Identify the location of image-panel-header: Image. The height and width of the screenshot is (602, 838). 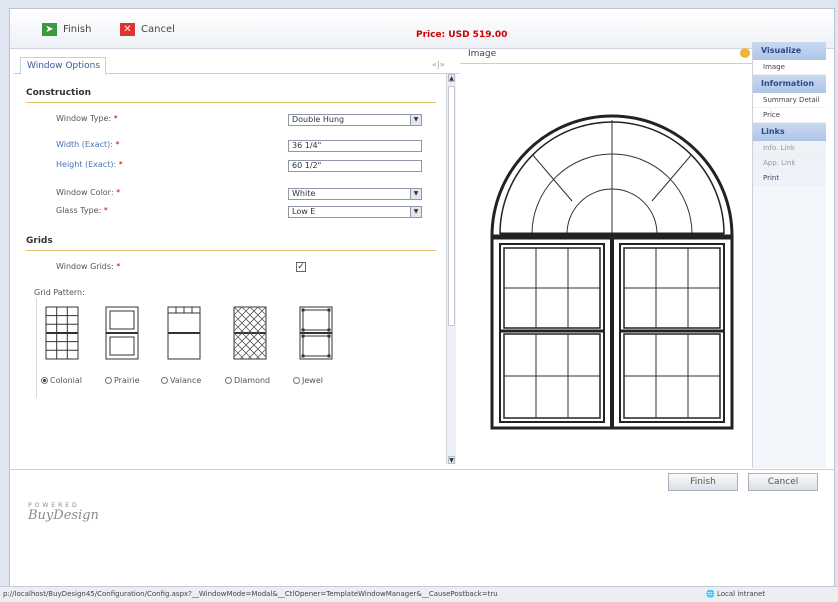
(606, 53).